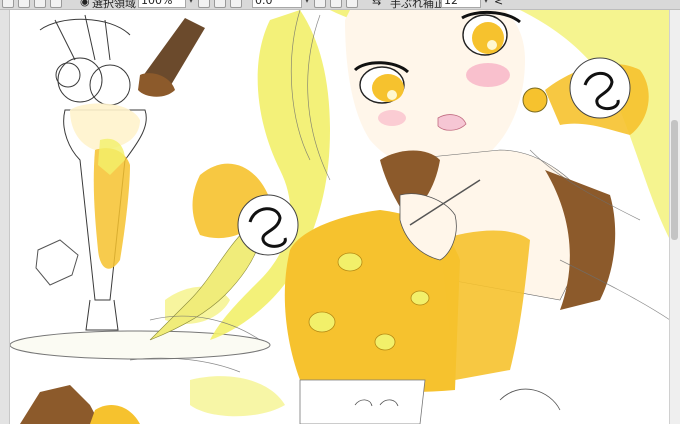 The height and width of the screenshot is (424, 680). What do you see at coordinates (352, 4) in the screenshot?
I see `rotate-reset-button` at bounding box center [352, 4].